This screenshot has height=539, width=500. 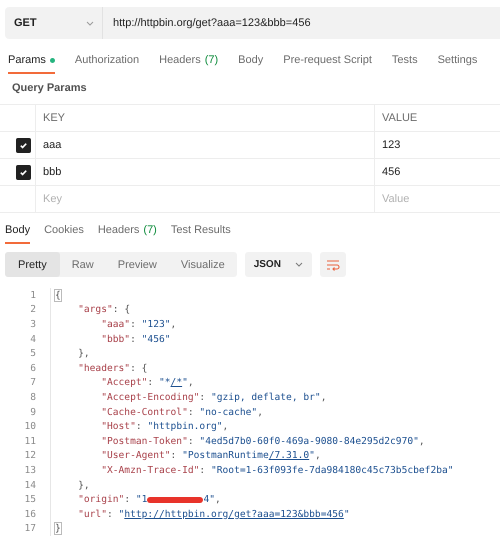 I want to click on code-line: "bbb": "456", so click(x=110, y=339).